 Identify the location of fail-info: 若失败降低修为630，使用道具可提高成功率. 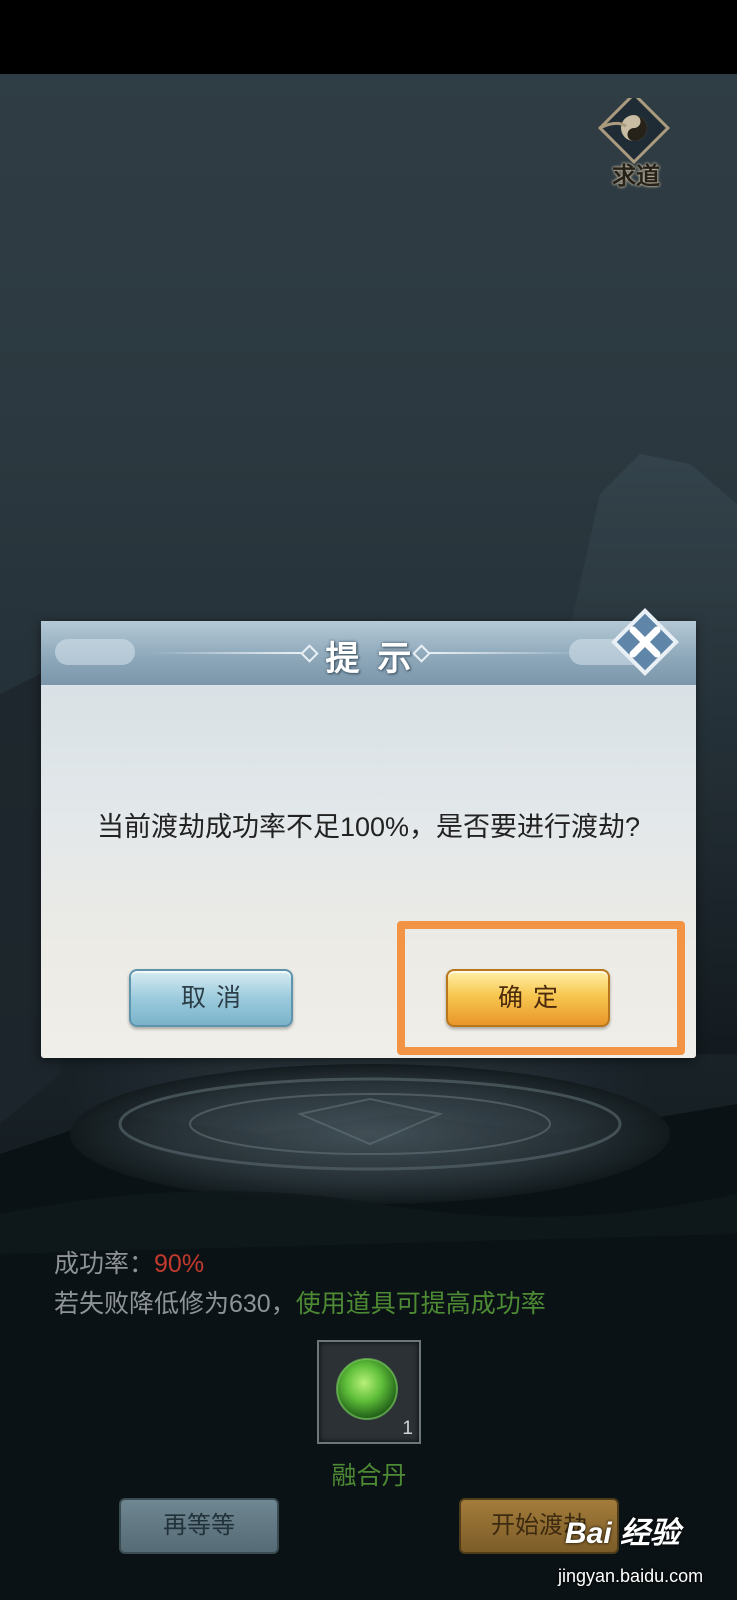
(300, 1302).